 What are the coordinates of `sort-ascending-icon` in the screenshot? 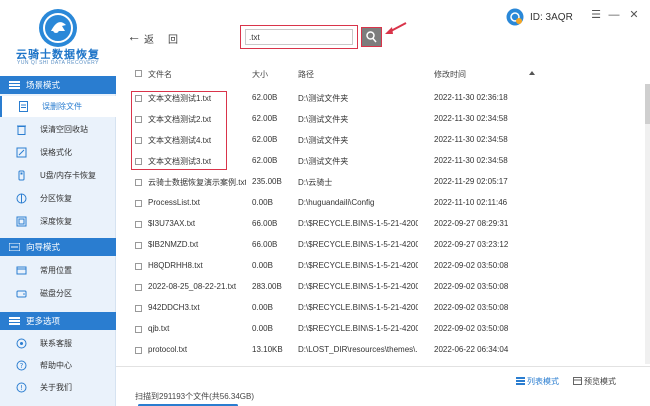 It's located at (532, 73).